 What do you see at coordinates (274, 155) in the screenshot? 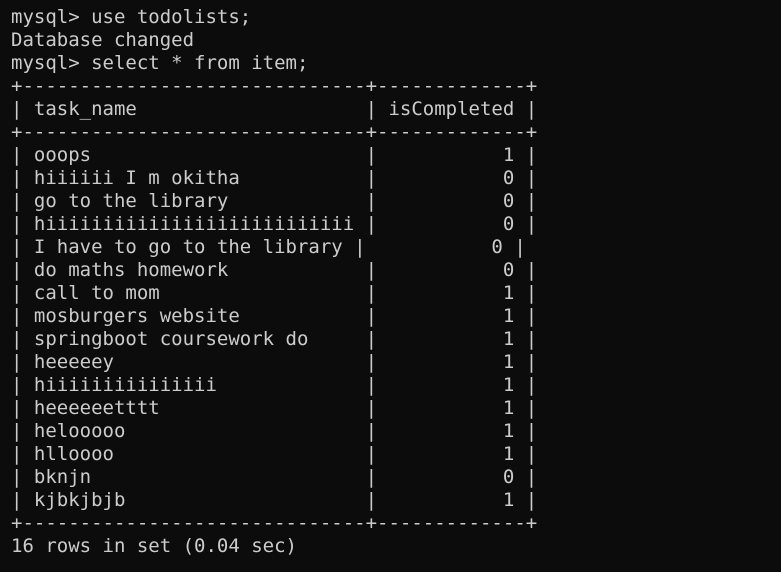
I see `table-row: | ooops | 1 |` at bounding box center [274, 155].